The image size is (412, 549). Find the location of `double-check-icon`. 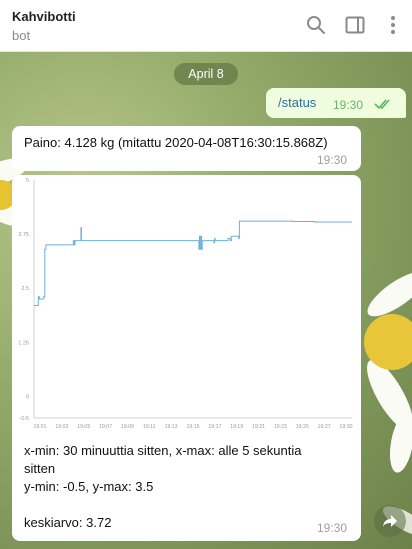

double-check-icon is located at coordinates (384, 106).